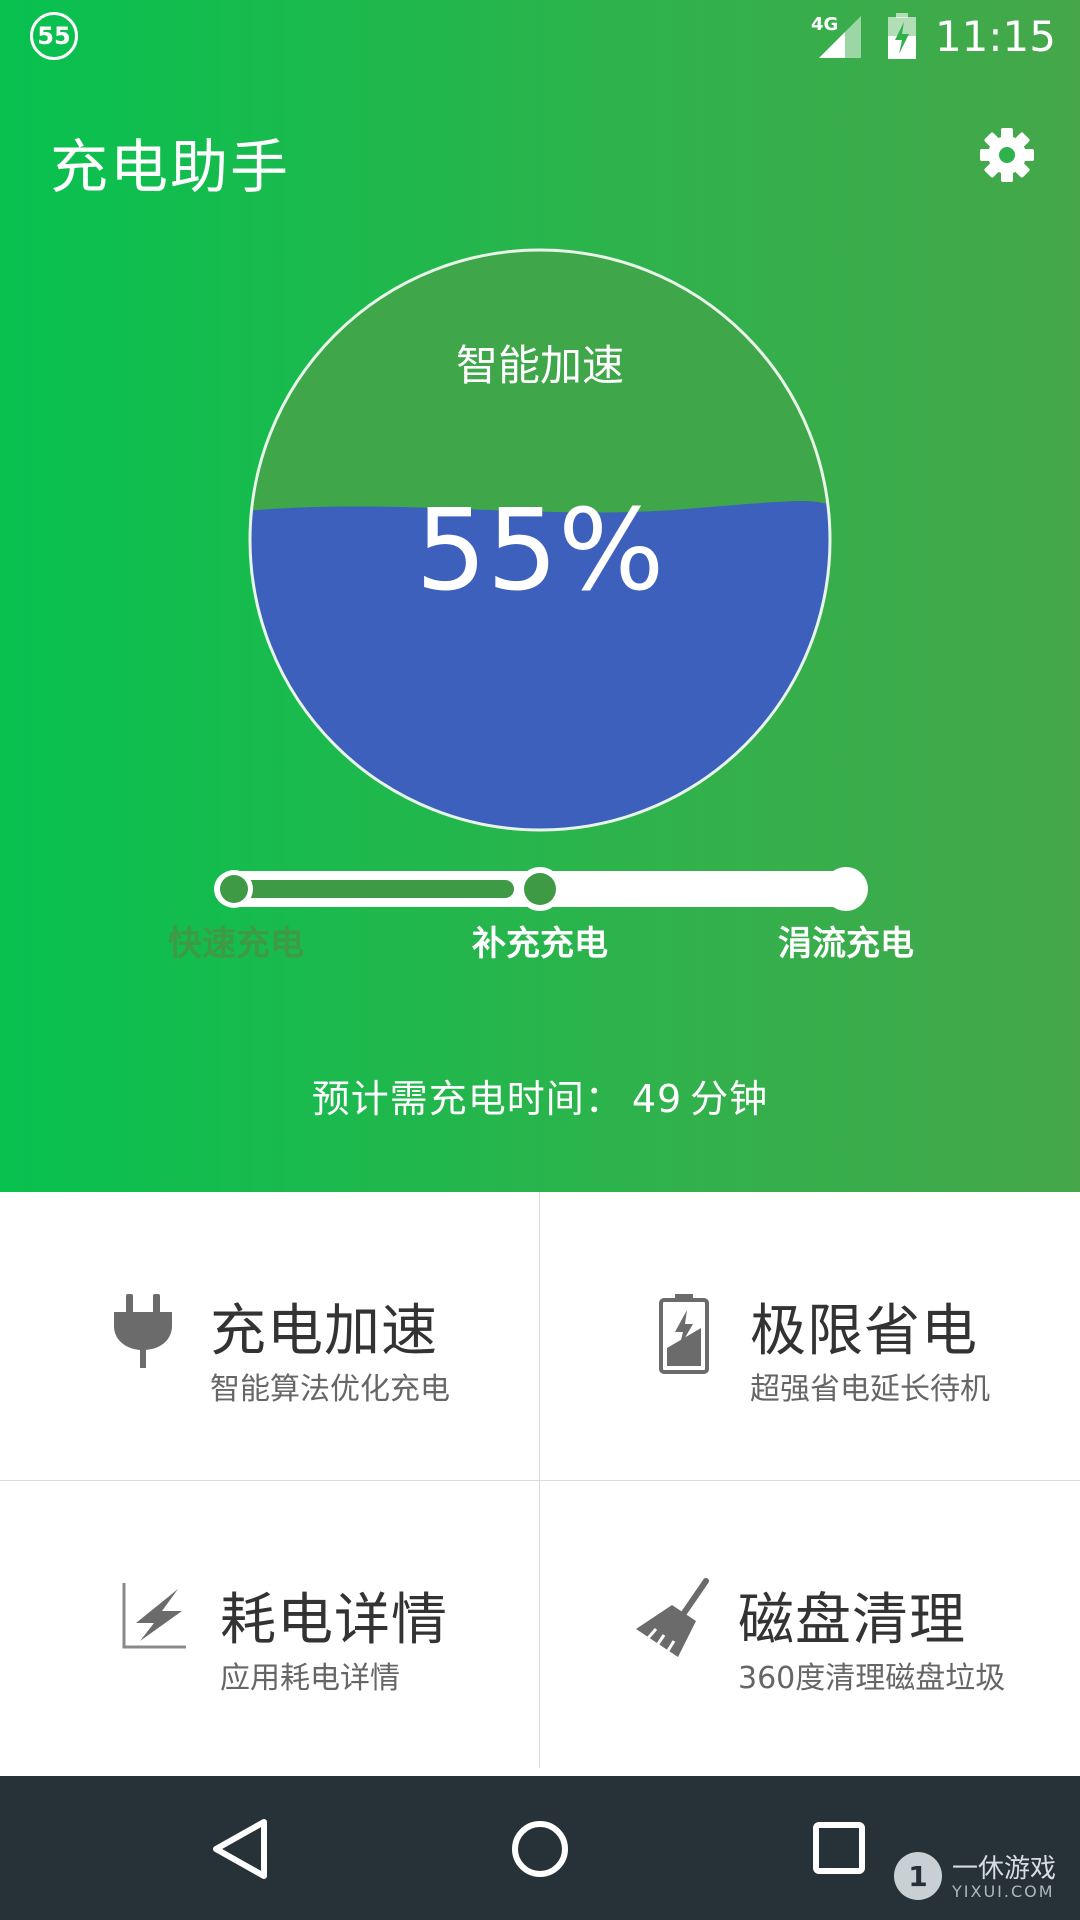  I want to click on stage-dot-supplement, so click(540, 889).